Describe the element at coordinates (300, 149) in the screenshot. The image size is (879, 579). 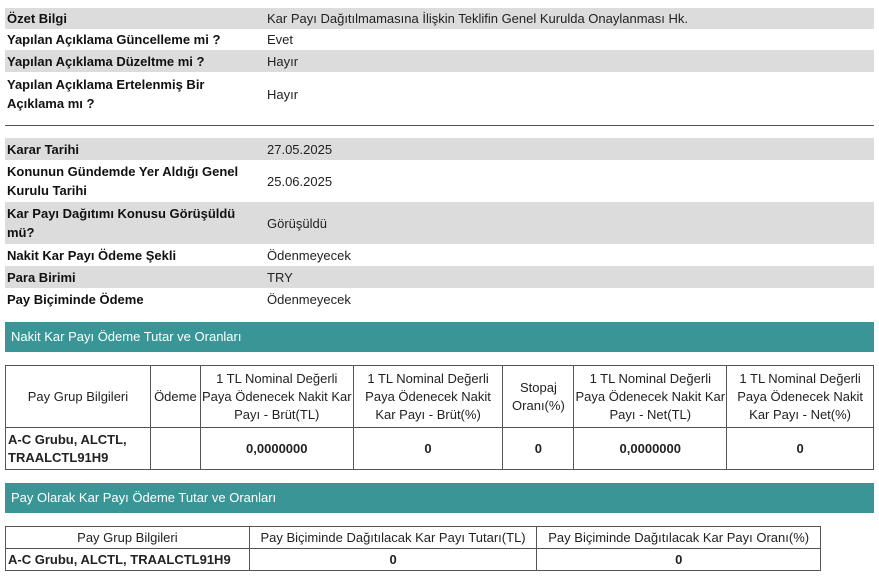
I see `decision-date-value: 27.05.2025` at that location.